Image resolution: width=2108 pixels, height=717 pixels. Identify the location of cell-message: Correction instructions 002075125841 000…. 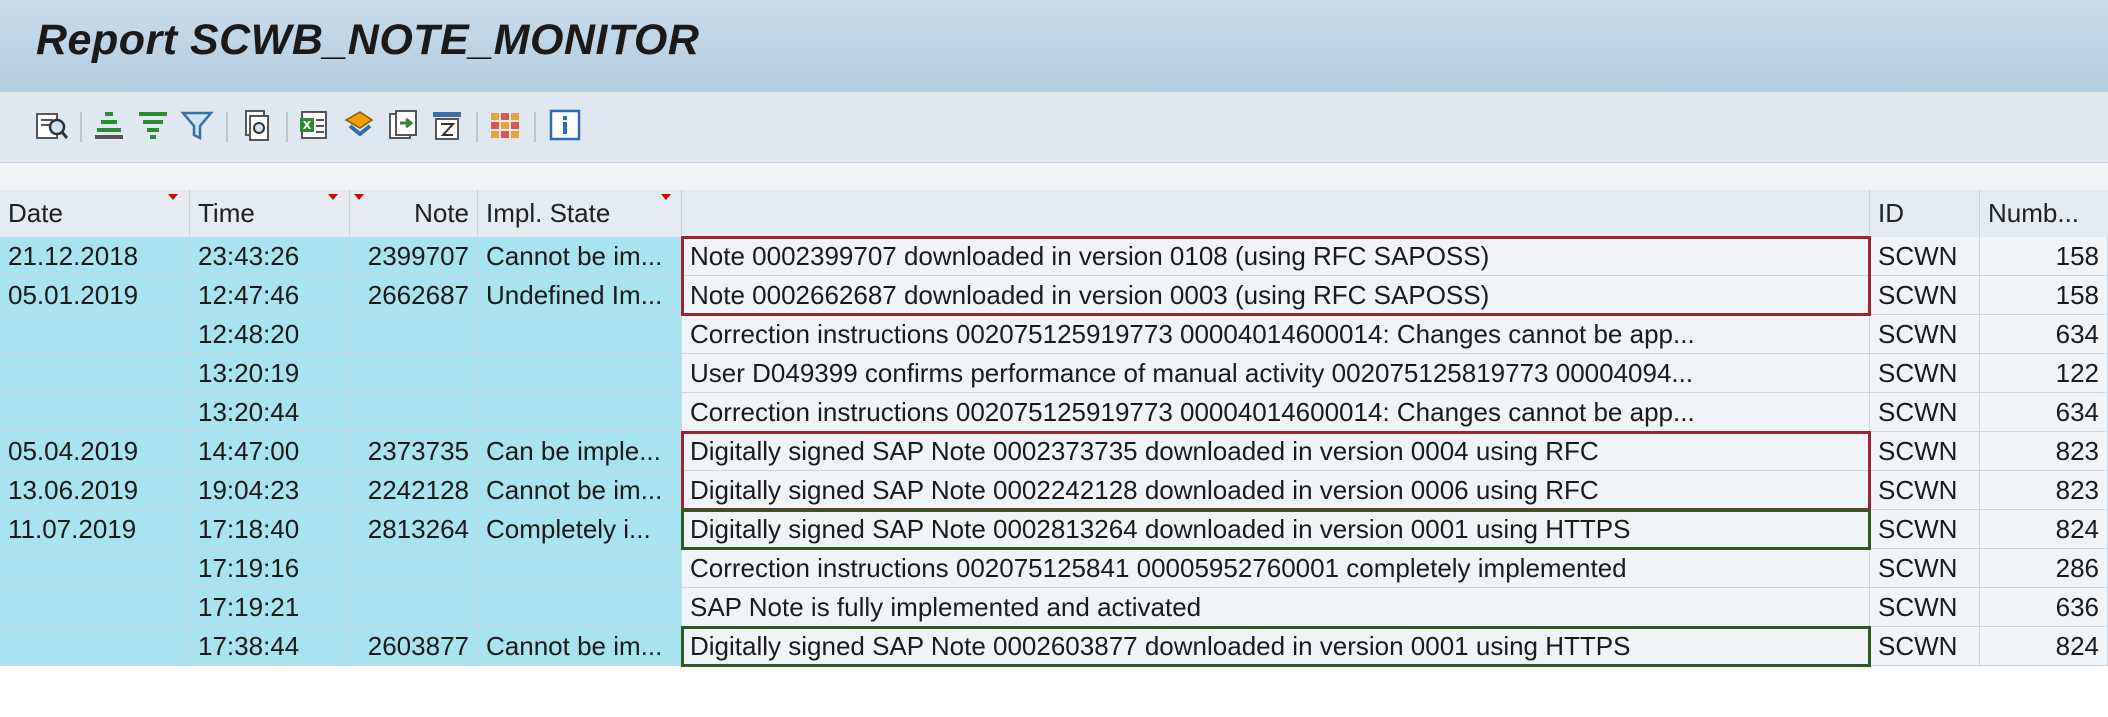
(1276, 568).